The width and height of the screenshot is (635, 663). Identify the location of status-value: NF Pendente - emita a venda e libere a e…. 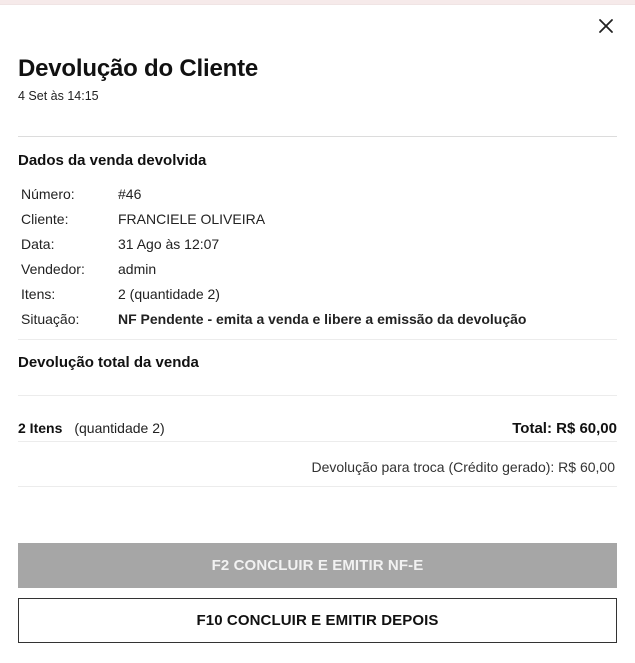
(322, 318).